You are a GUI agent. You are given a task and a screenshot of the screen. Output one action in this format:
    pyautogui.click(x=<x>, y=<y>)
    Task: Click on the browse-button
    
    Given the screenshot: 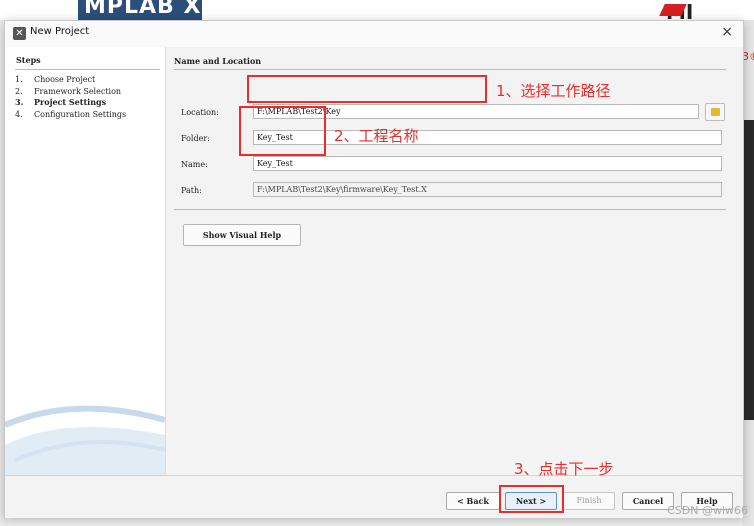 What is the action you would take?
    pyautogui.click(x=715, y=112)
    